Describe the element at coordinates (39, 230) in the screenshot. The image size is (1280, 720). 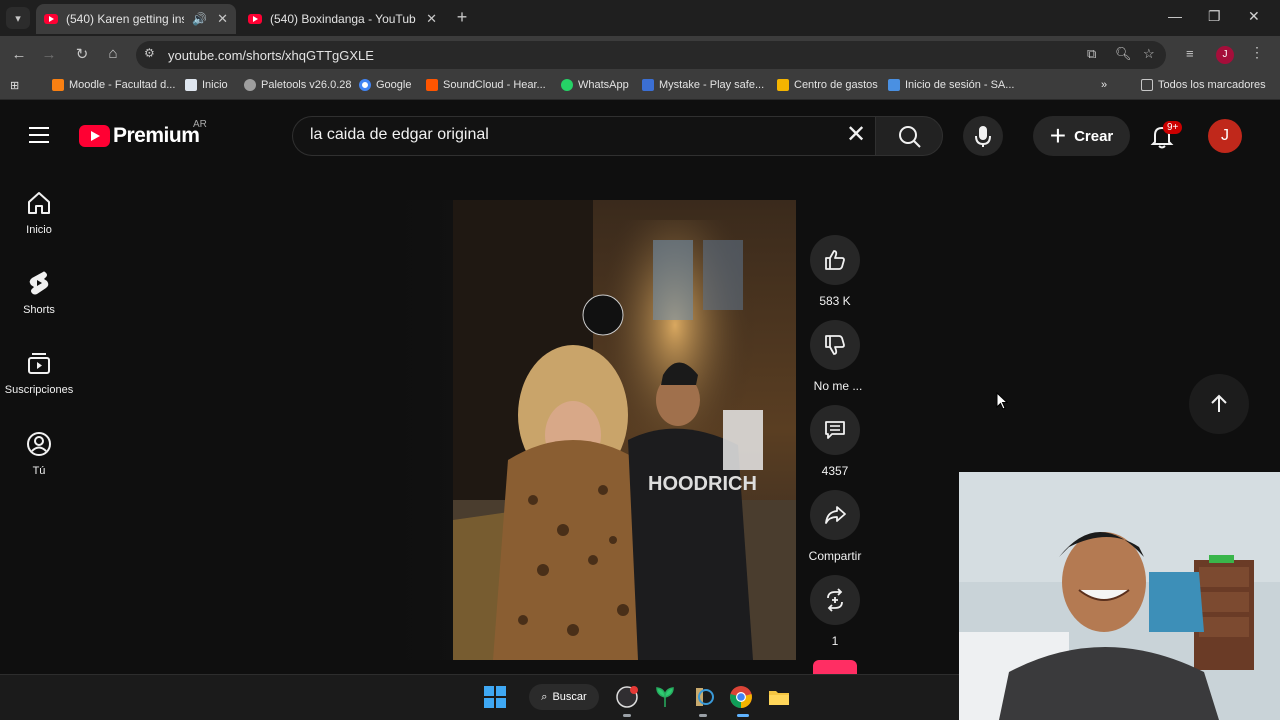
I see `sidebar-item-label: Inicio` at that location.